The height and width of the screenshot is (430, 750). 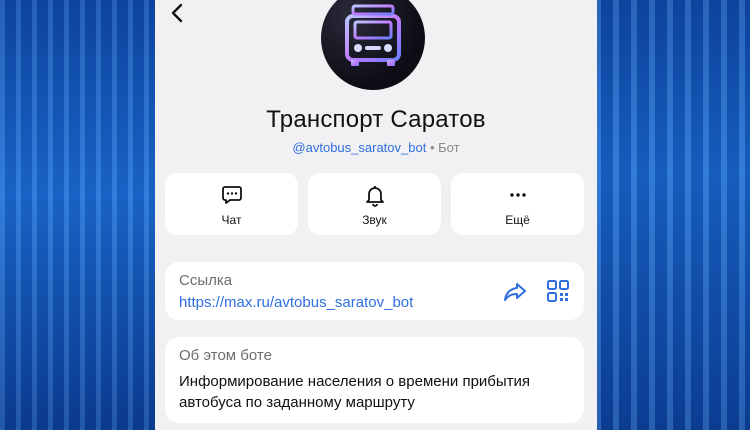 I want to click on more-label: Ещё, so click(x=517, y=220).